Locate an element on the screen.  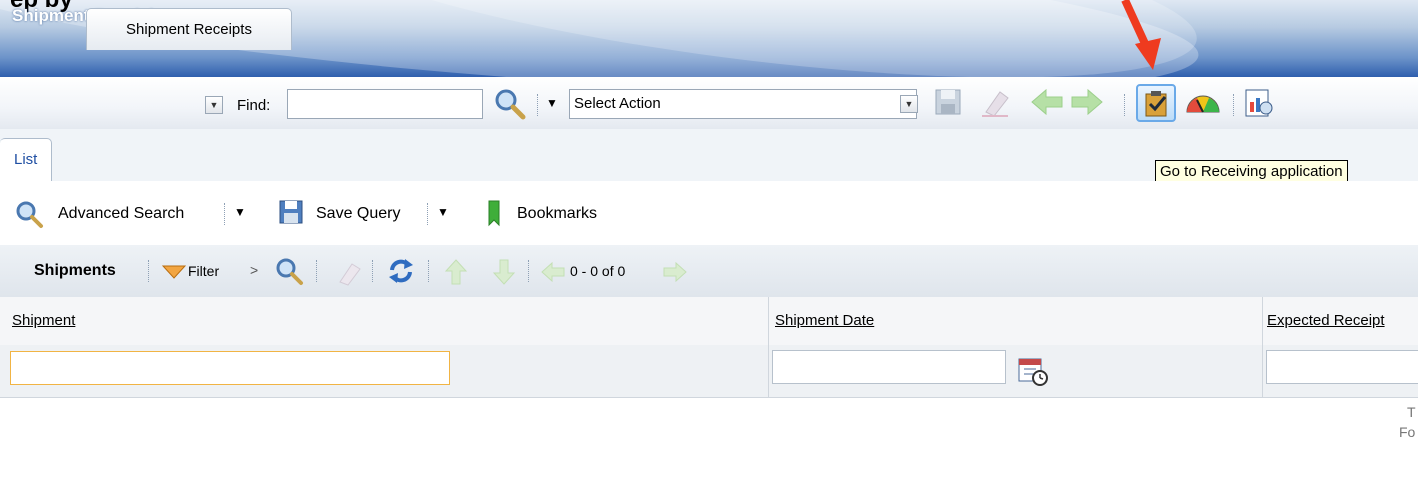
next-arrow-icon is located at coordinates (1087, 102).